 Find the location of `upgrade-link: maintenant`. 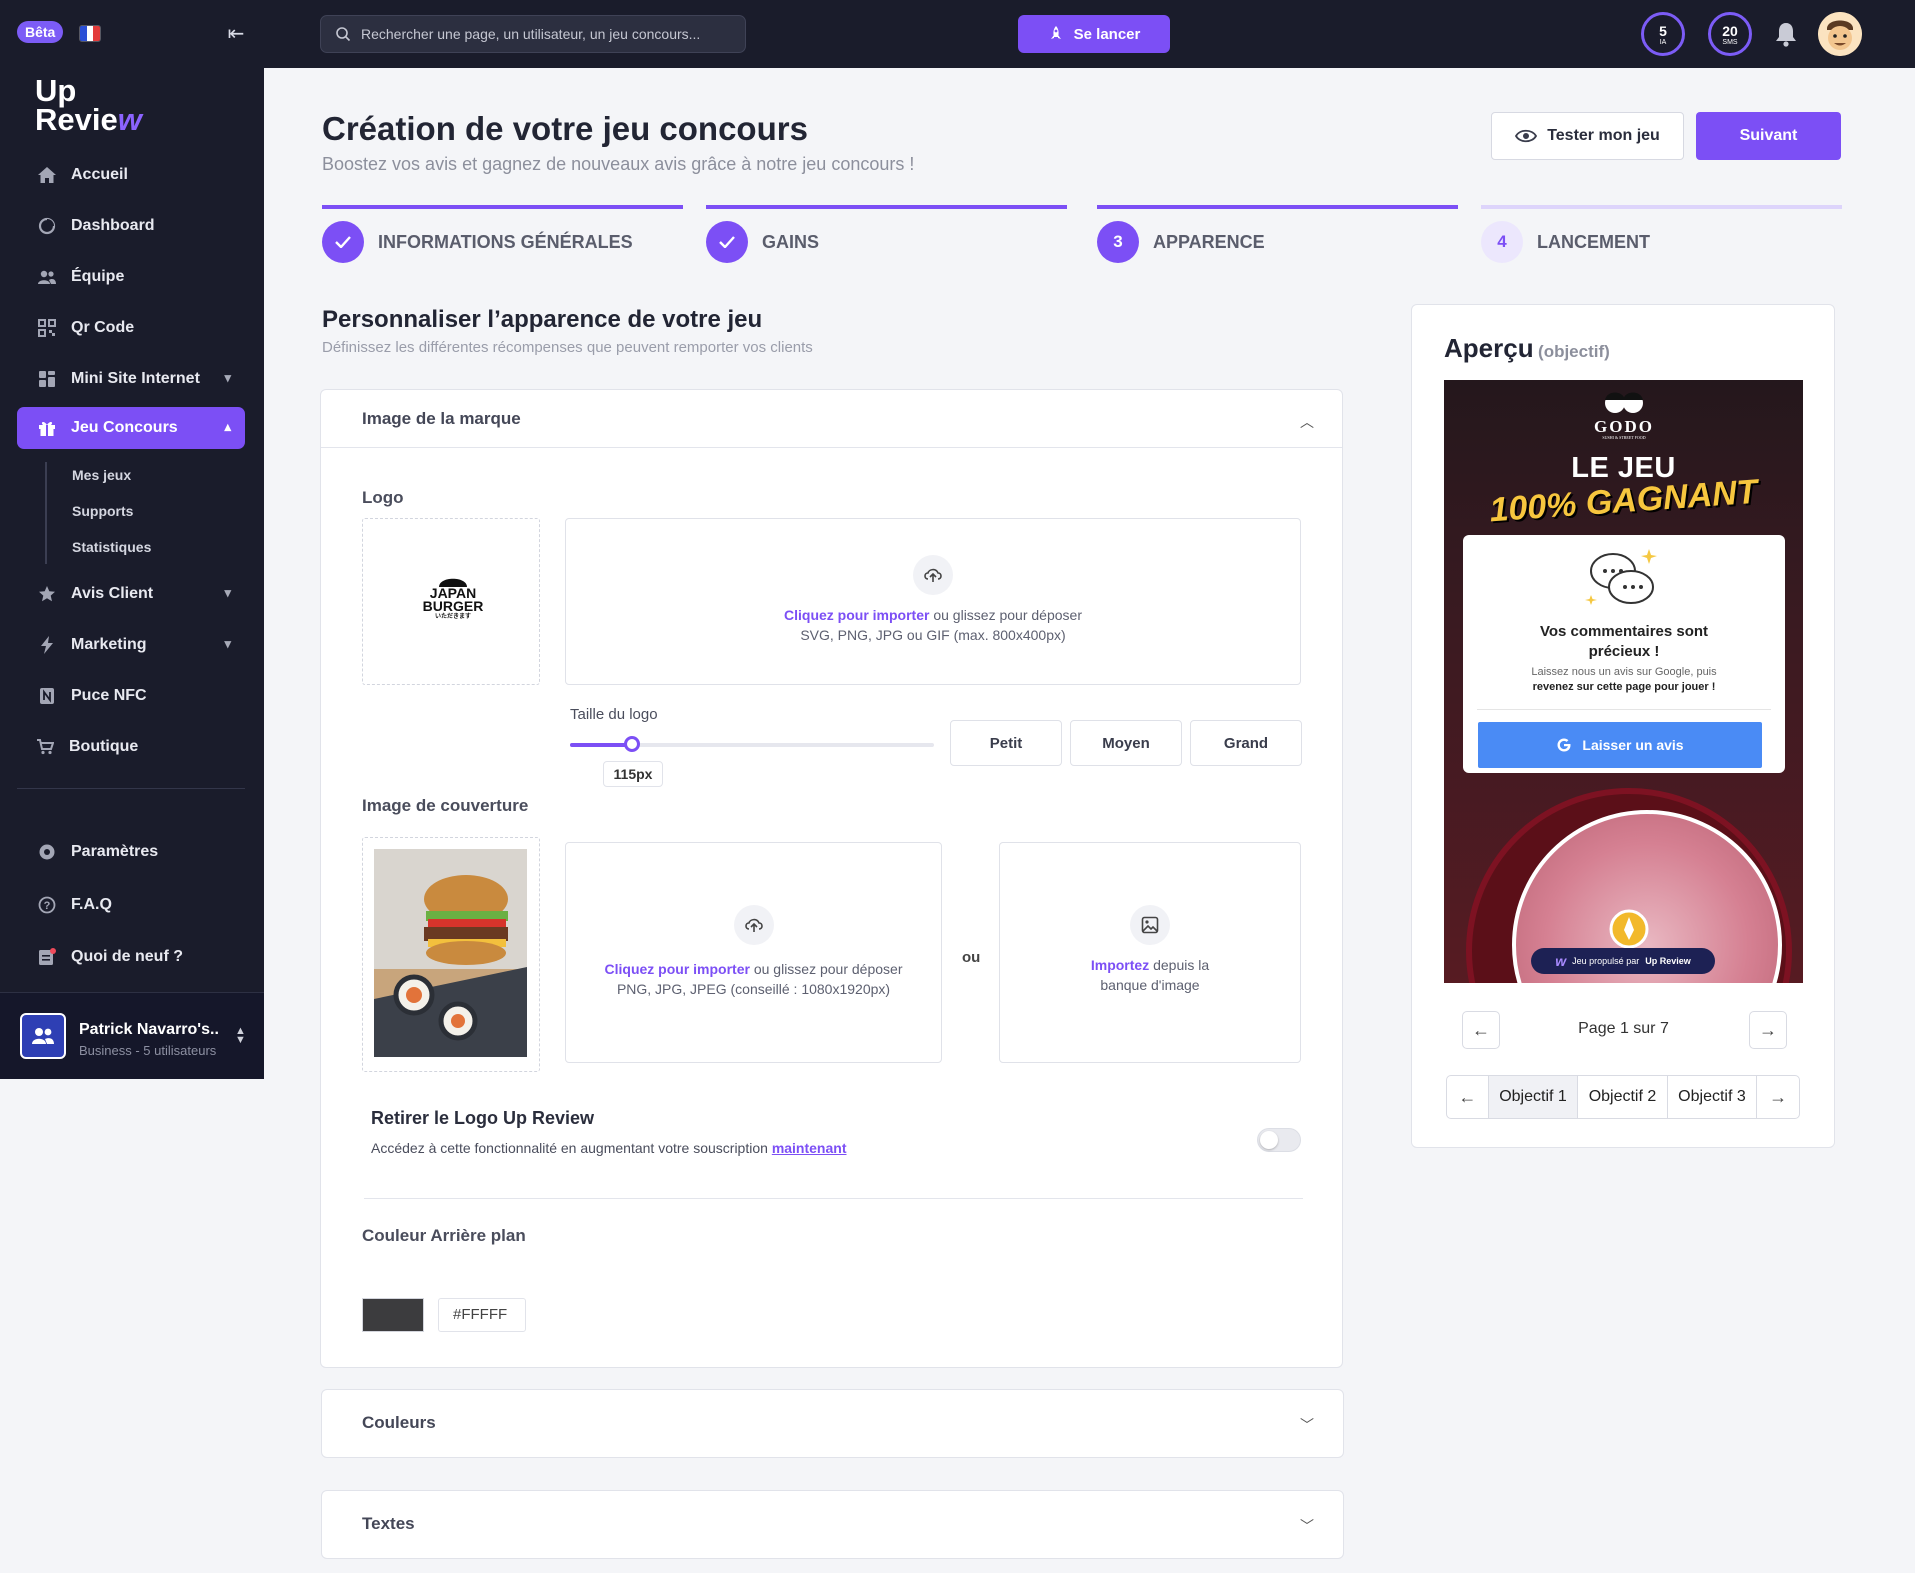

upgrade-link: maintenant is located at coordinates (809, 1148).